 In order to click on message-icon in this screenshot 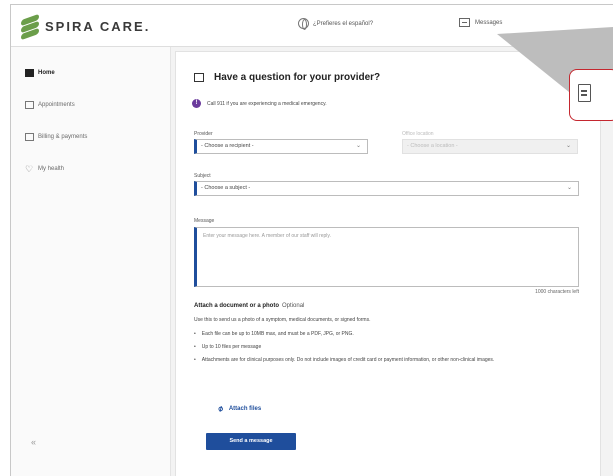, I will do `click(584, 93)`.